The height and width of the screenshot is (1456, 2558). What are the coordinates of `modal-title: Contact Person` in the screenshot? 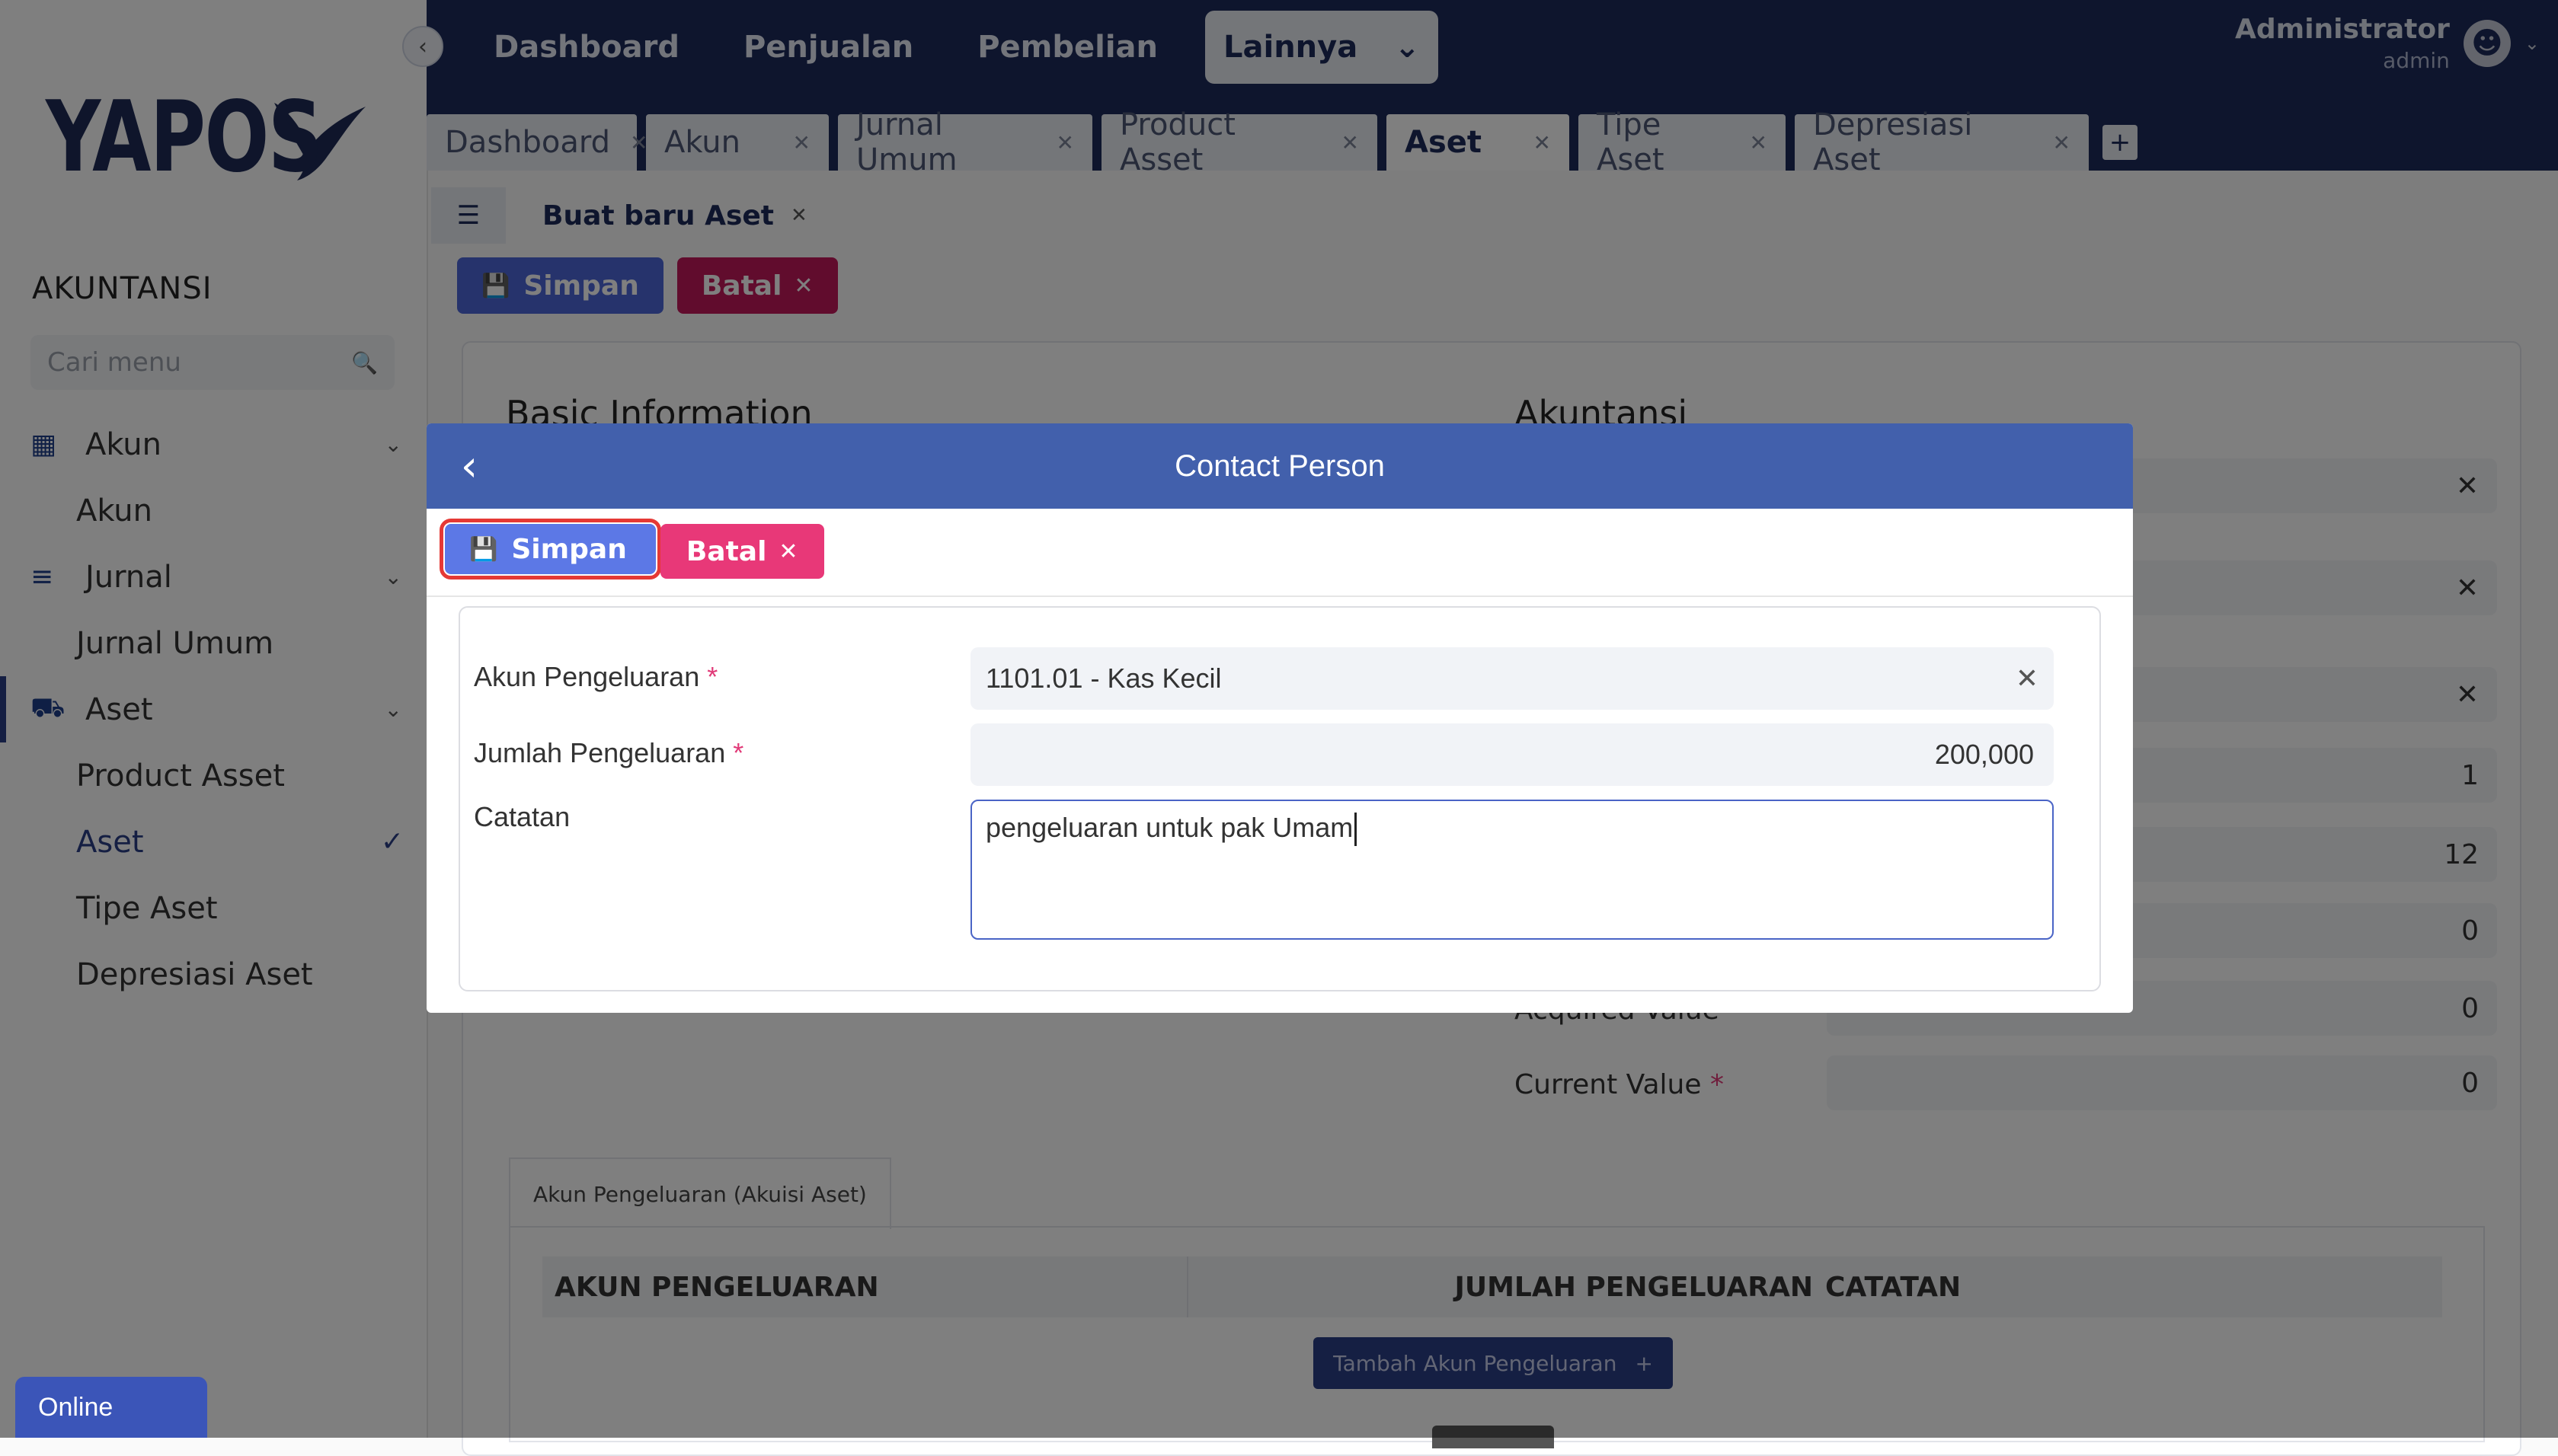 It's located at (1280, 466).